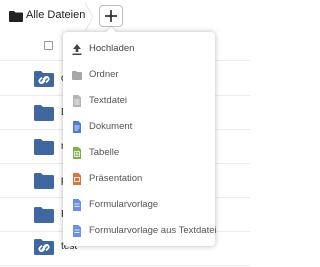 The height and width of the screenshot is (267, 320). What do you see at coordinates (124, 204) in the screenshot?
I see `menu-item-label: Formularvorlage` at bounding box center [124, 204].